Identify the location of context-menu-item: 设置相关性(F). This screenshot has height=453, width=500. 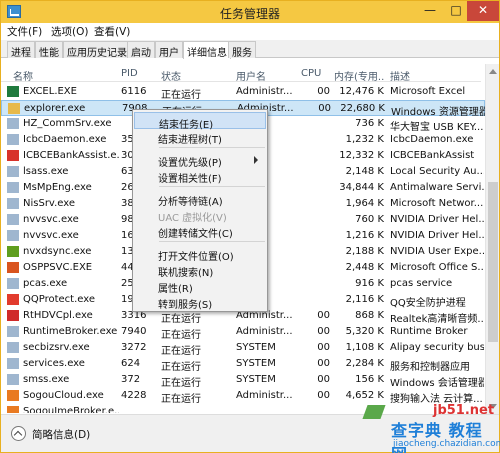
(200, 176).